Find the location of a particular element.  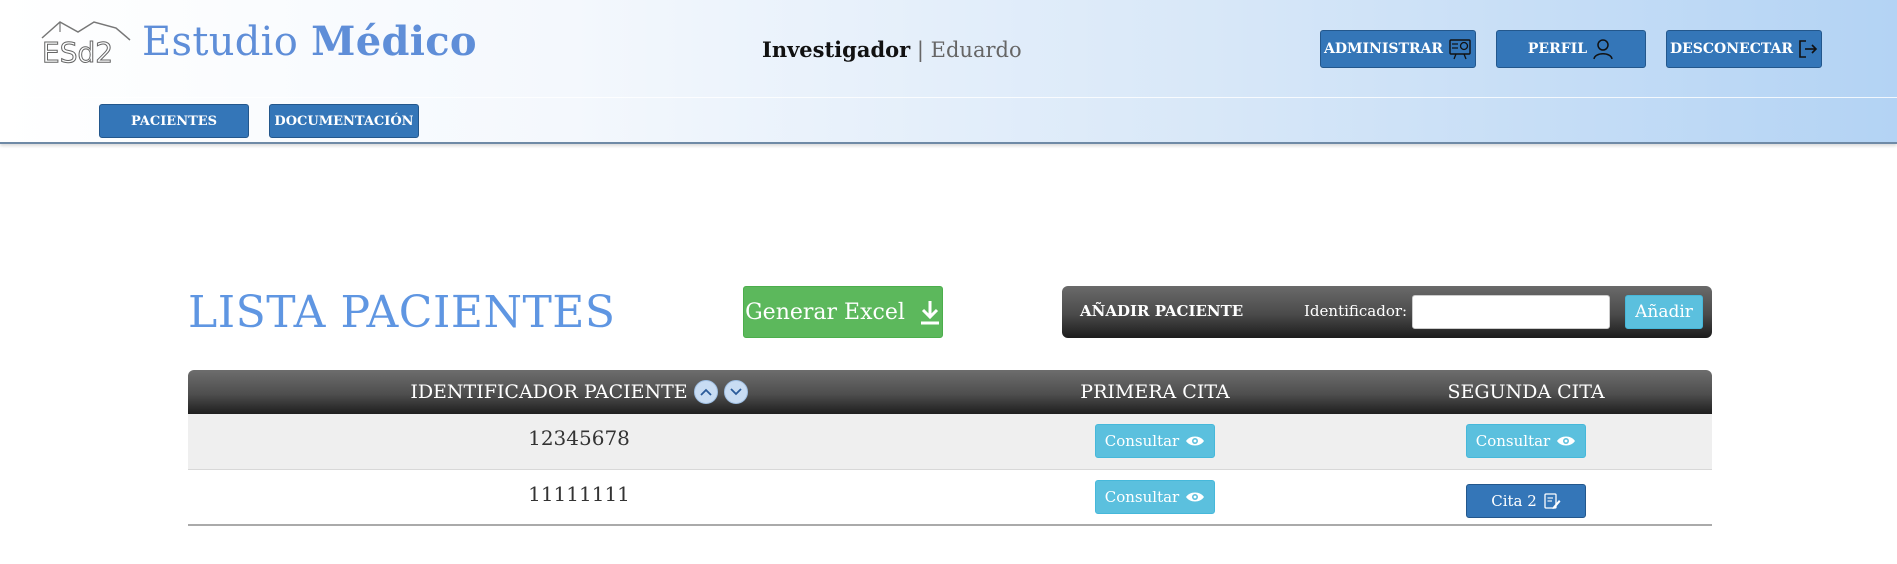

chevron-down-icon is located at coordinates (736, 392).